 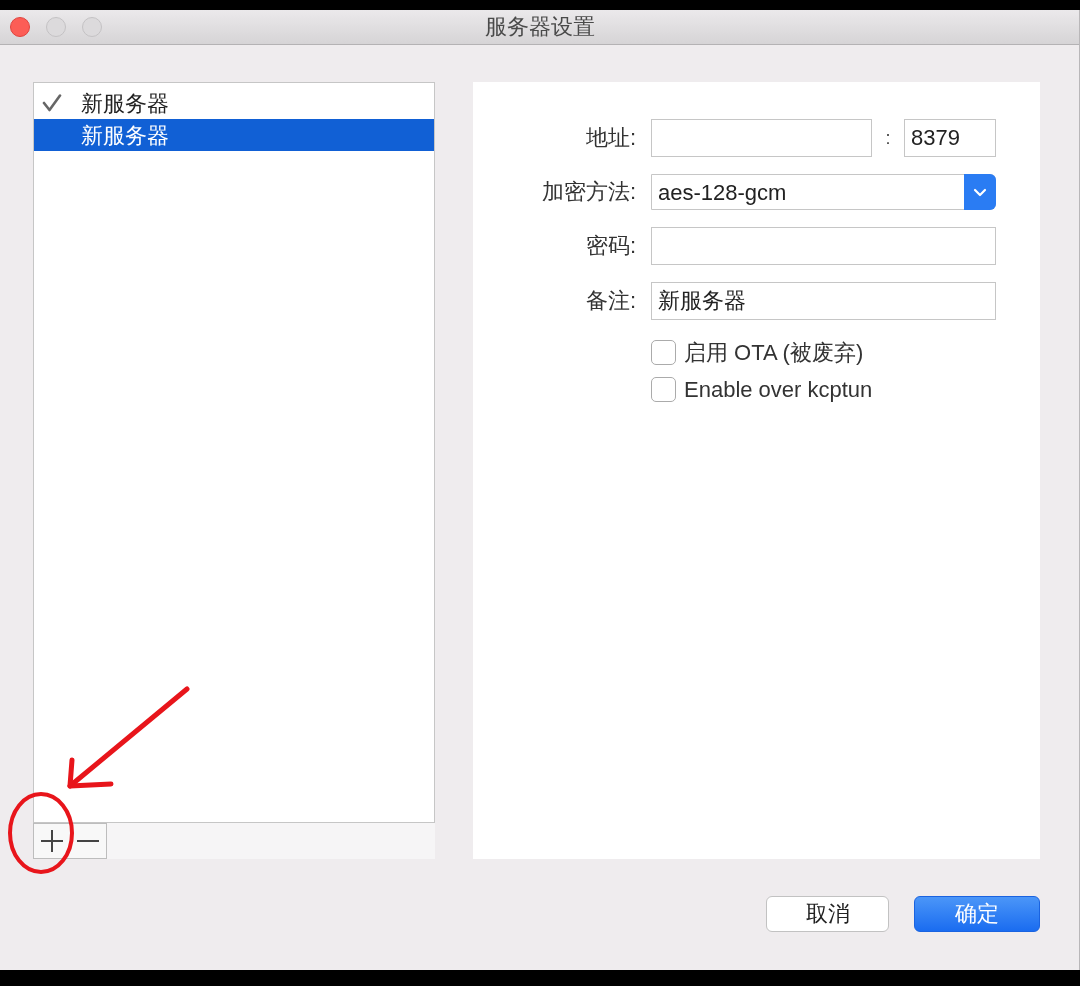 What do you see at coordinates (761, 138) in the screenshot?
I see `address-field` at bounding box center [761, 138].